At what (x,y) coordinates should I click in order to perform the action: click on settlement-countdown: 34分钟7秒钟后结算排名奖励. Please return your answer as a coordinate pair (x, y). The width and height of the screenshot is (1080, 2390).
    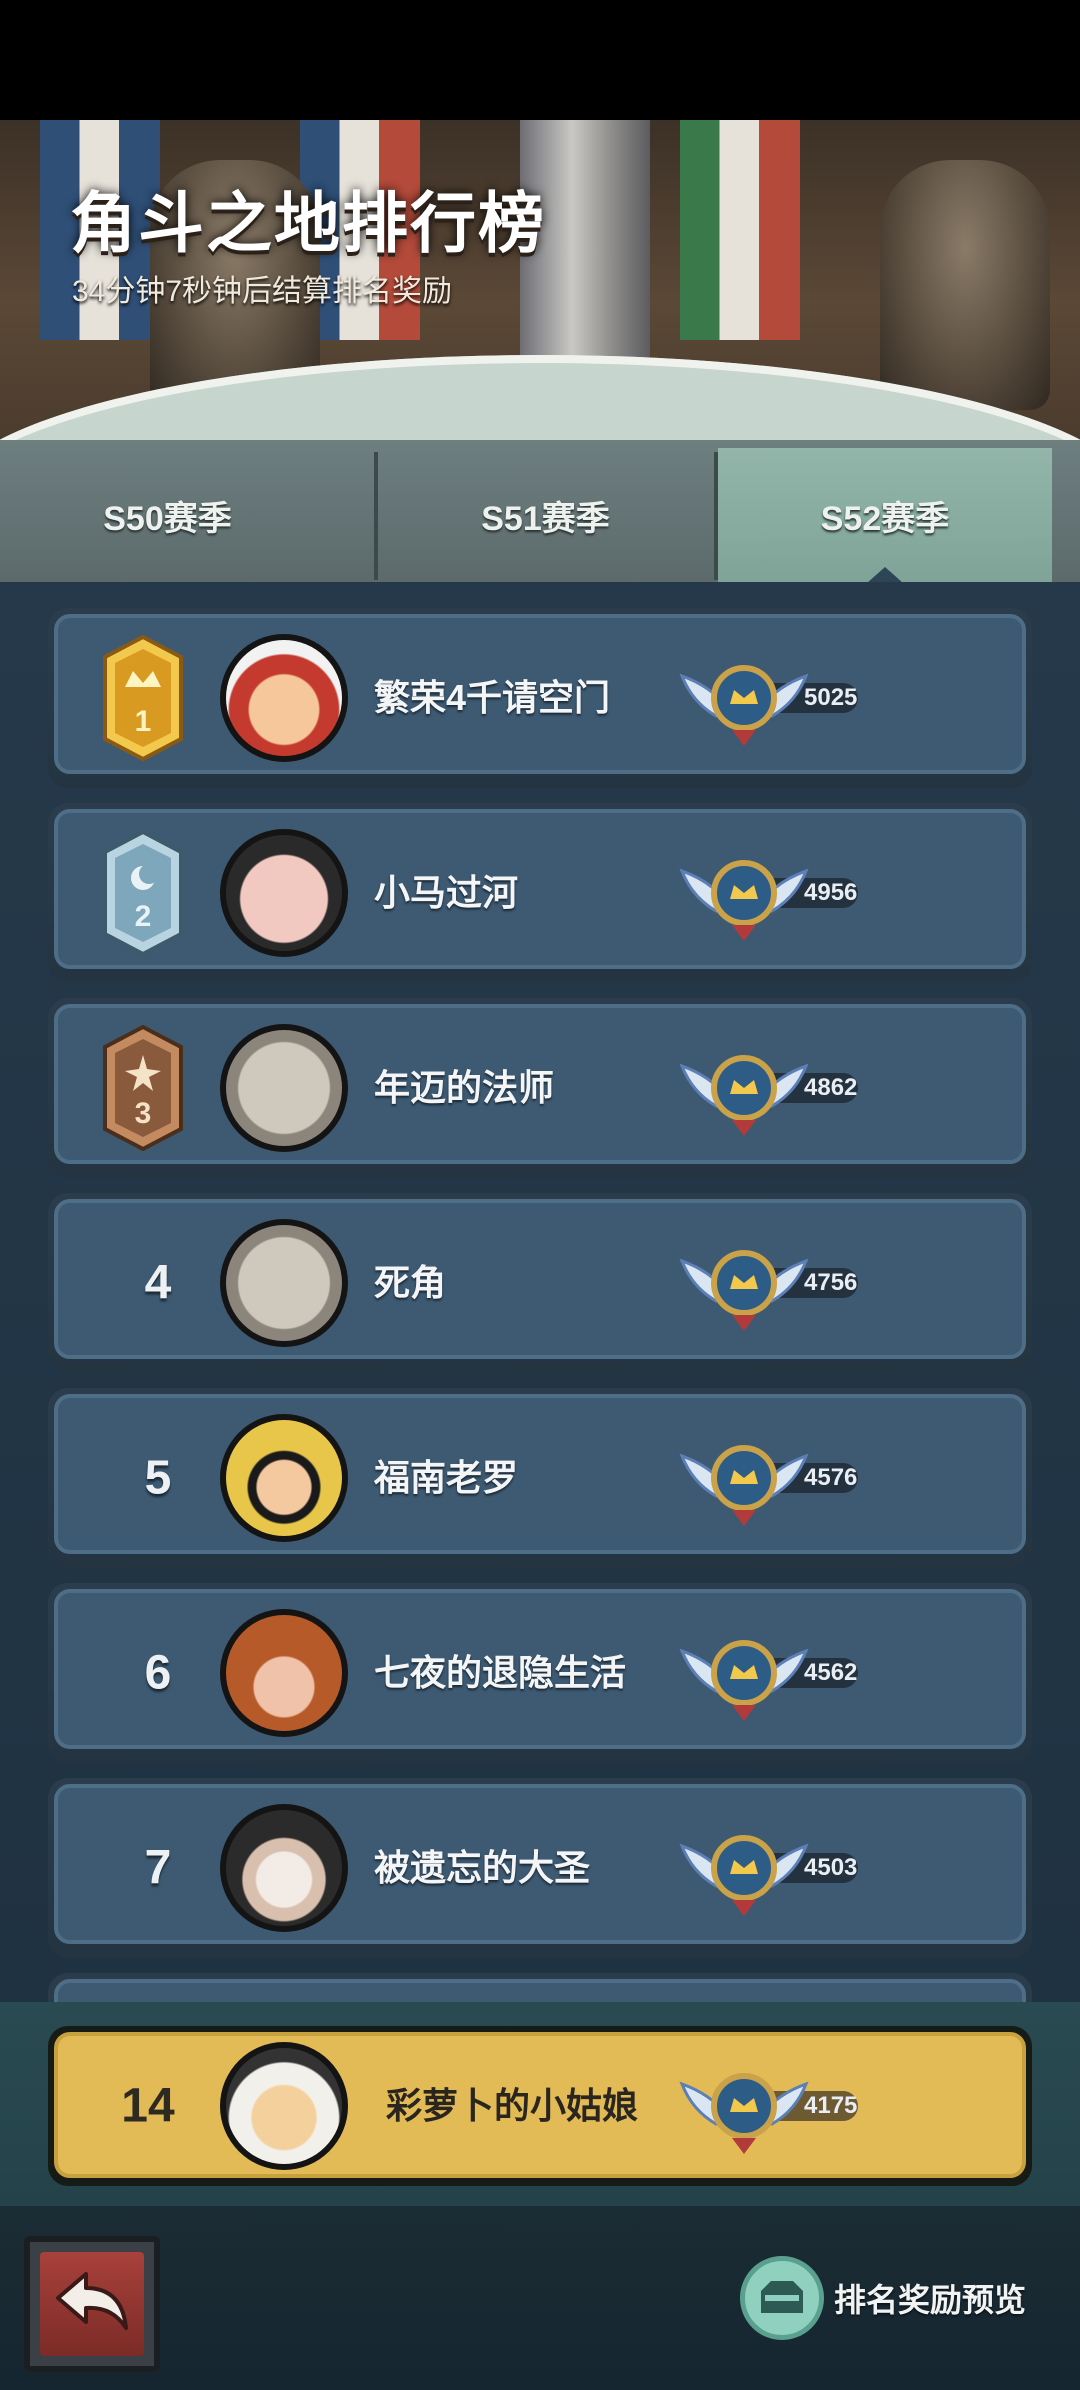
    Looking at the image, I should click on (262, 291).